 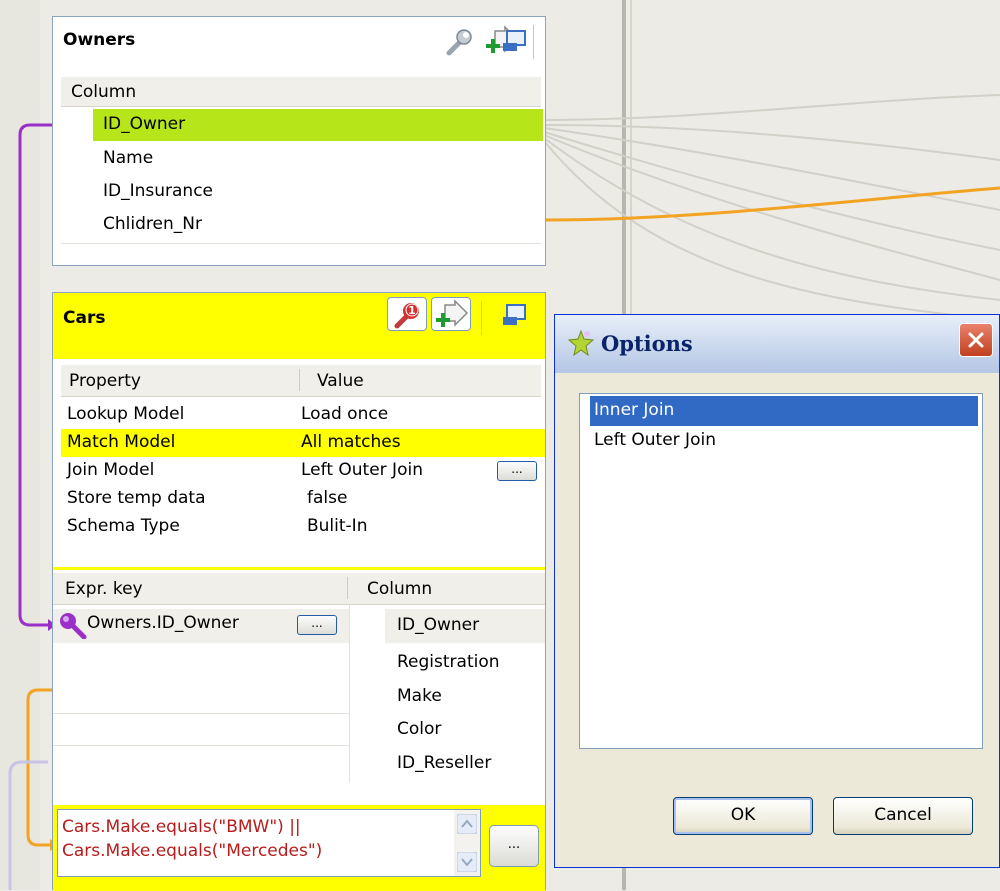 I want to click on cars-title: Cars, so click(x=84, y=318).